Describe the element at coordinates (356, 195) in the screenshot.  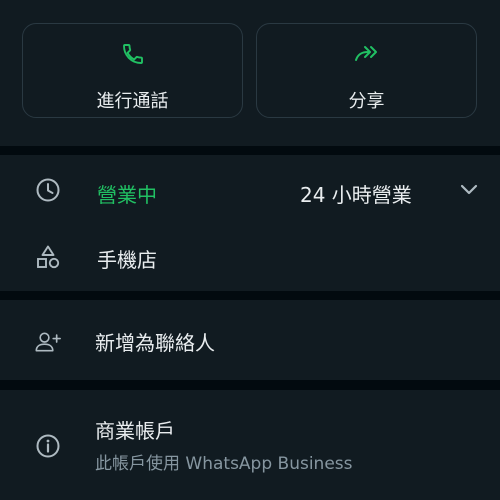
I see `hours-detail: 24 小時營業` at that location.